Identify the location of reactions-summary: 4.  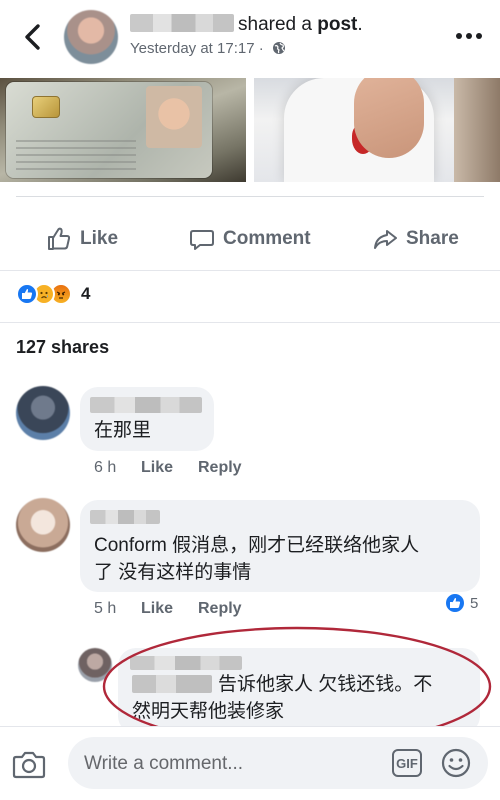
(53, 294).